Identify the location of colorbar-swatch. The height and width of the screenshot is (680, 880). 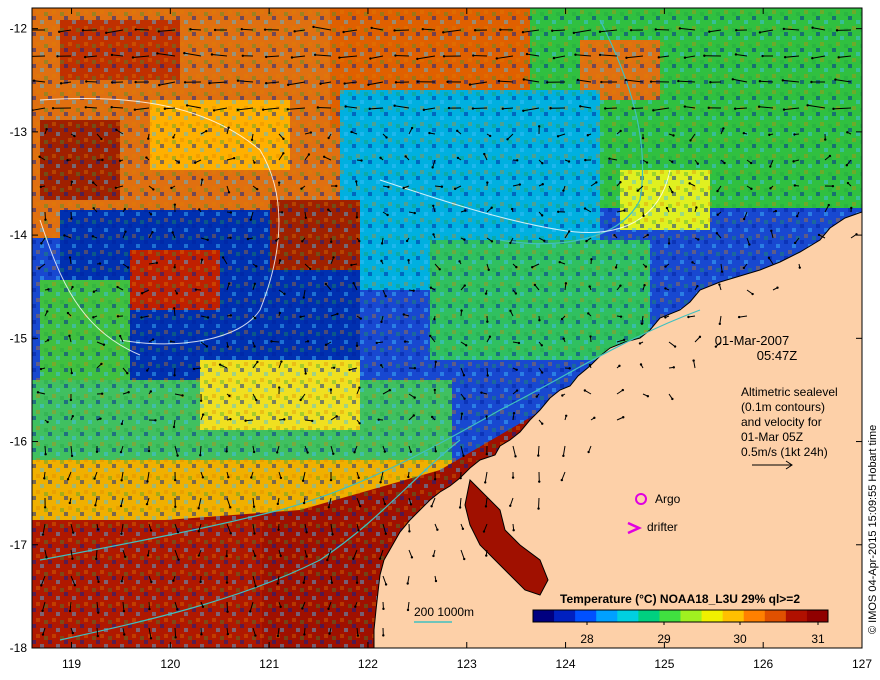
(670, 616).